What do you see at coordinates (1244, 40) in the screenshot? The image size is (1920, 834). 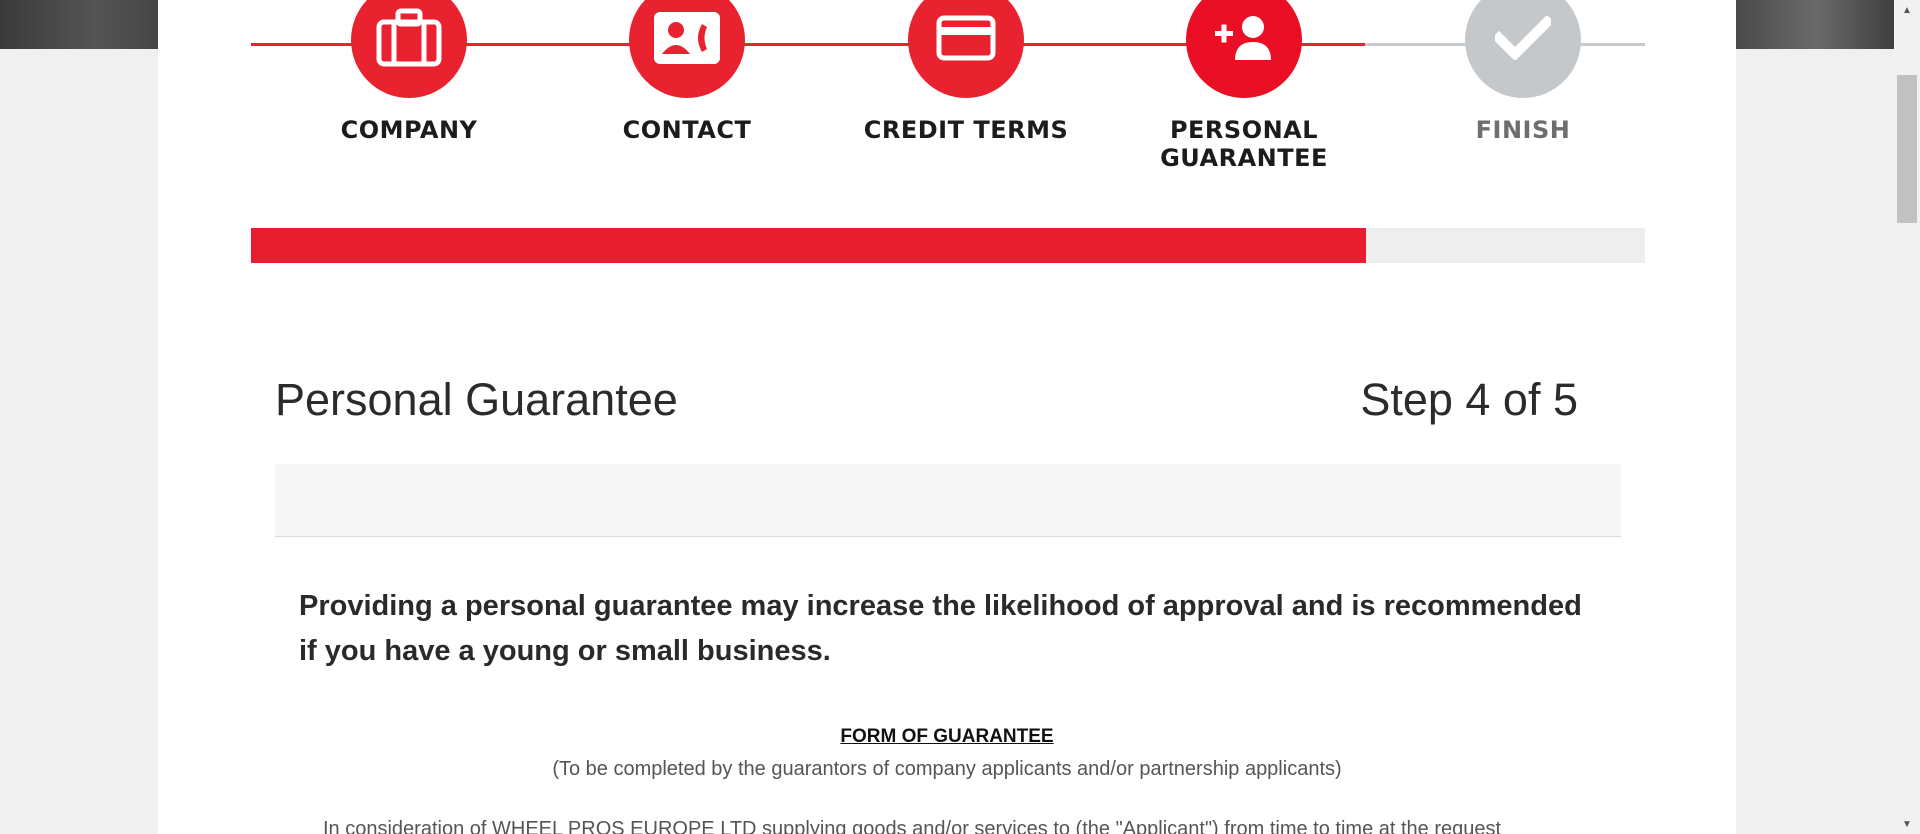 I see `add-person-icon` at bounding box center [1244, 40].